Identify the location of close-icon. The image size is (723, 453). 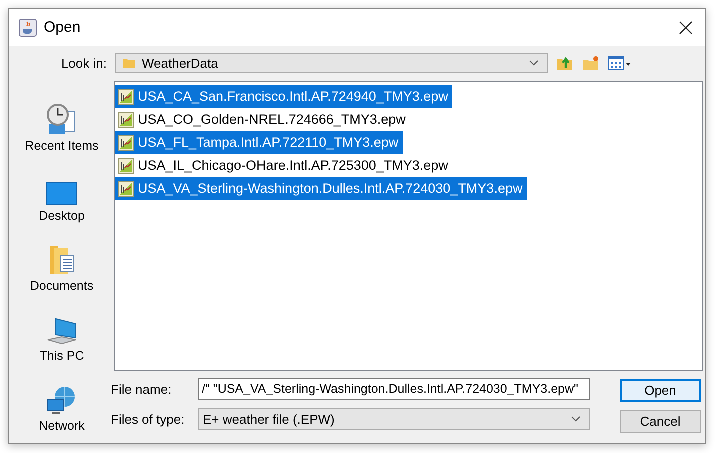
(686, 27).